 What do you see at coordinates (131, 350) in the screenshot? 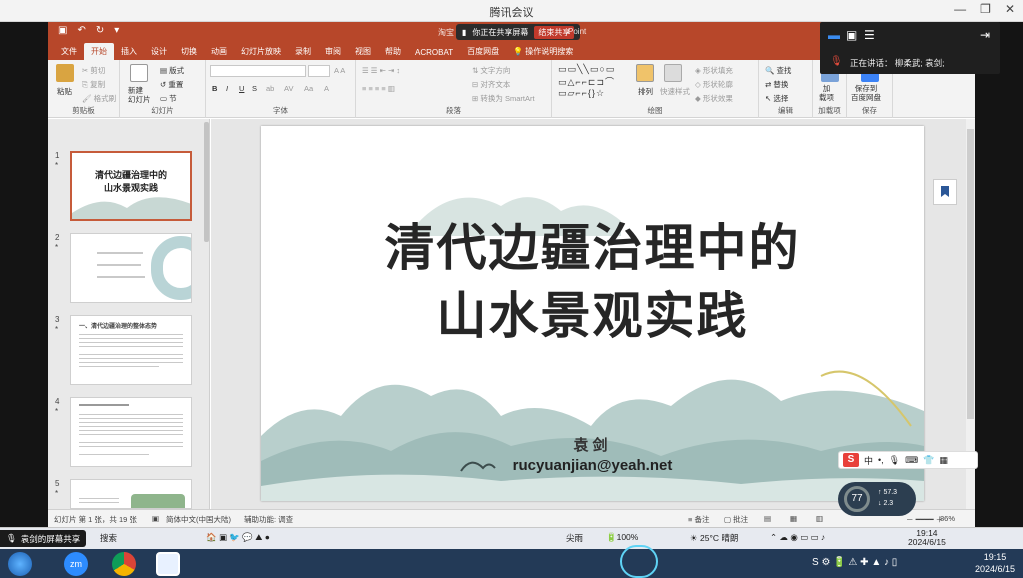
I see `thumbnail-slide-3: 一、清代边疆治理的整体态势` at bounding box center [131, 350].